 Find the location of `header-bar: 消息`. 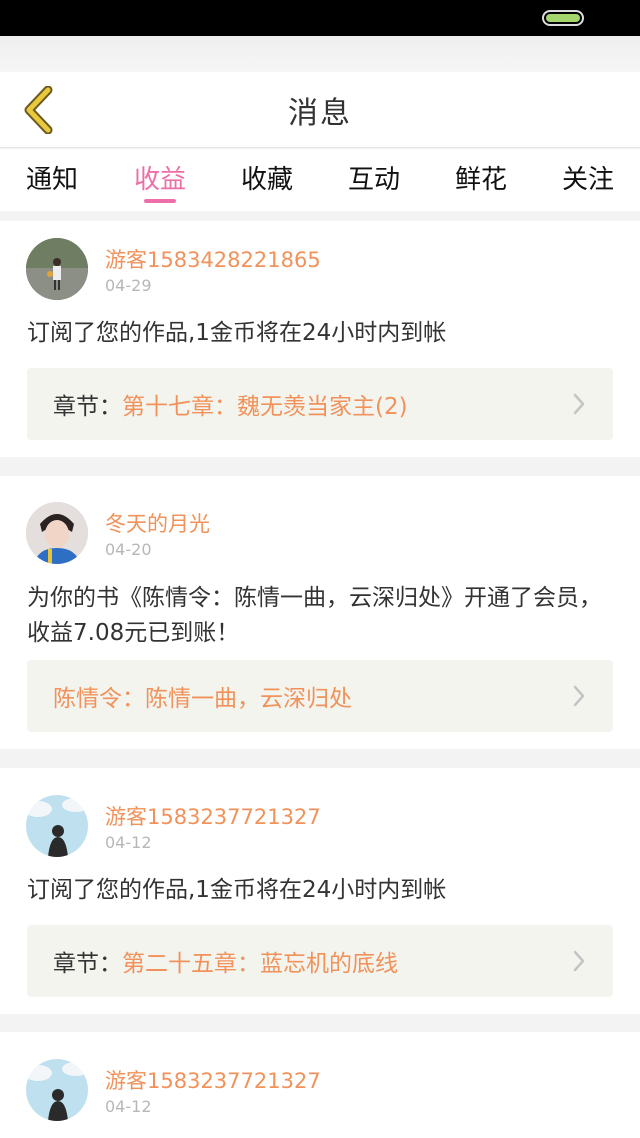

header-bar: 消息 is located at coordinates (320, 110).